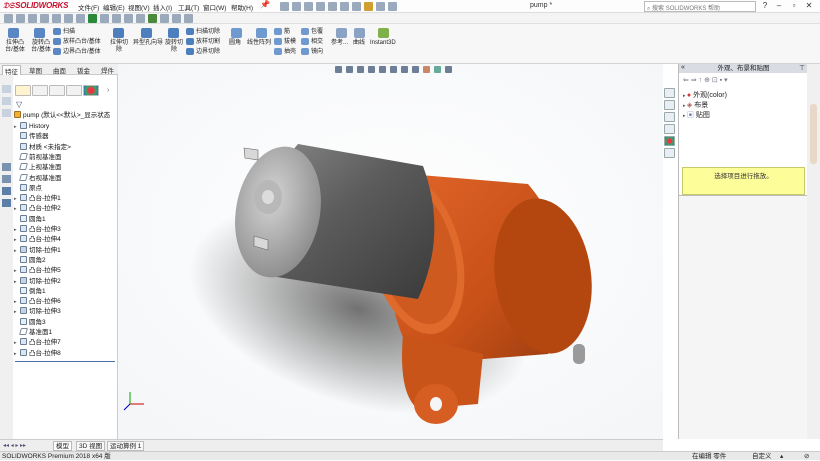 The image size is (820, 461). What do you see at coordinates (42, 147) in the screenshot?
I see `tree-item: 材质 <未指定>` at bounding box center [42, 147].